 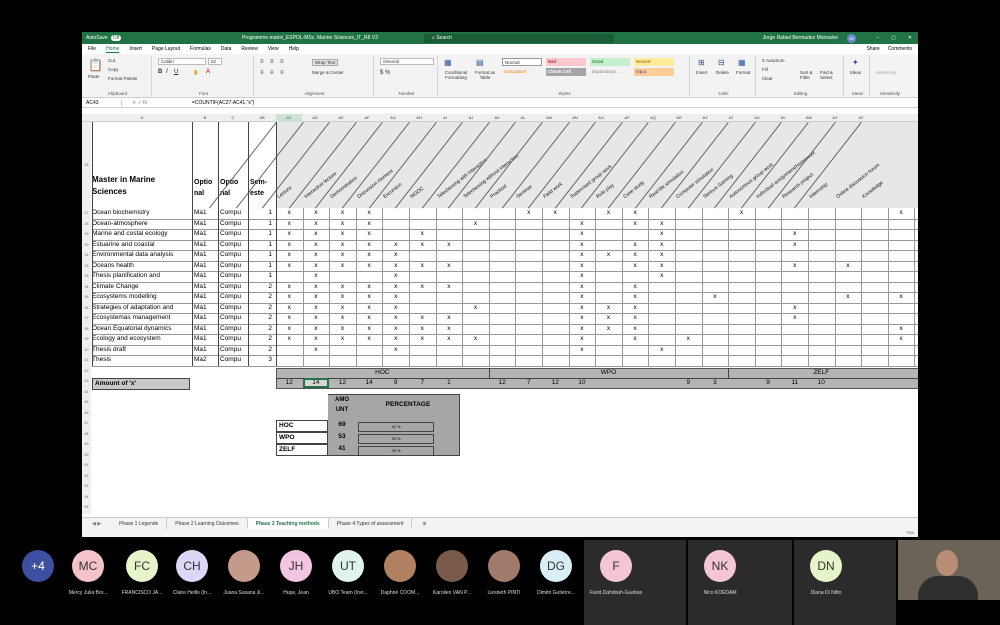 I want to click on column-header: AN, so click(x=575, y=118).